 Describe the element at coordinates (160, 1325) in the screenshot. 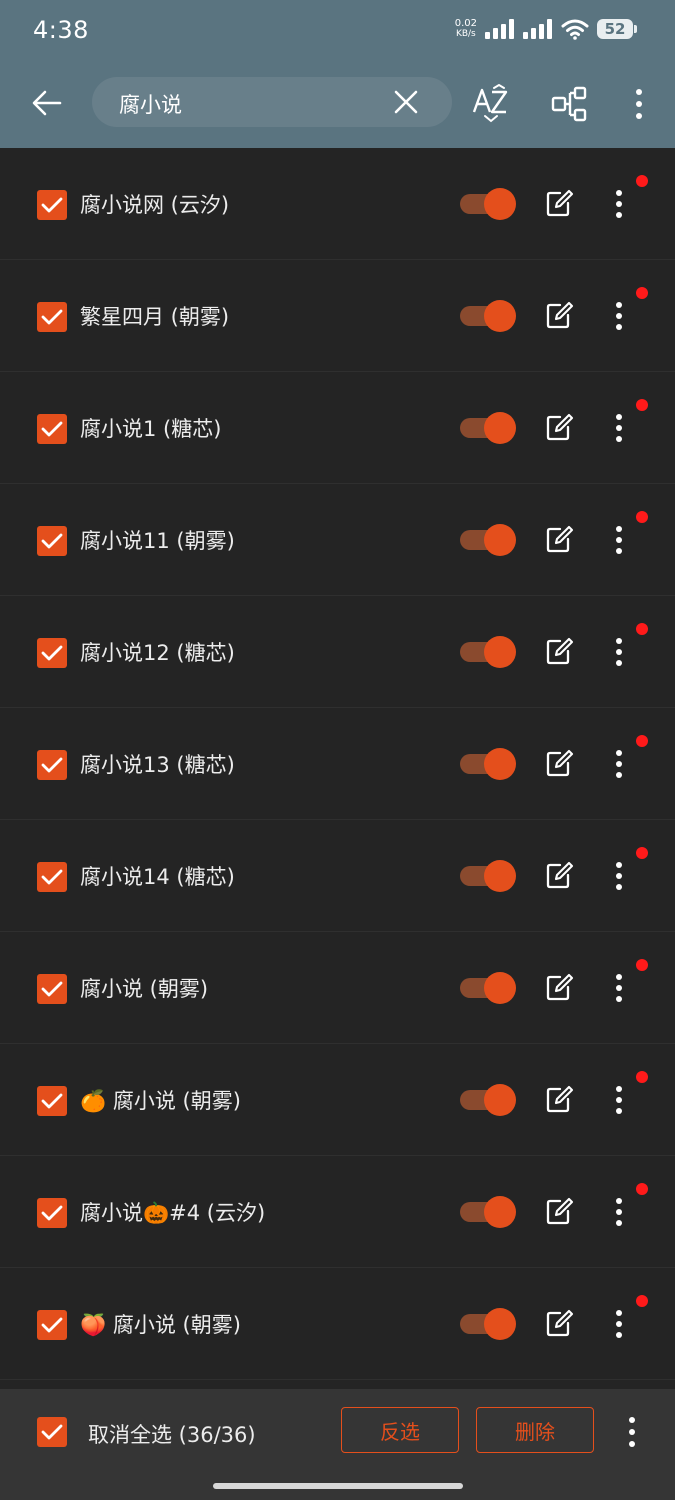

I see `source-name: 🍑 腐小说 (朝雾)` at that location.